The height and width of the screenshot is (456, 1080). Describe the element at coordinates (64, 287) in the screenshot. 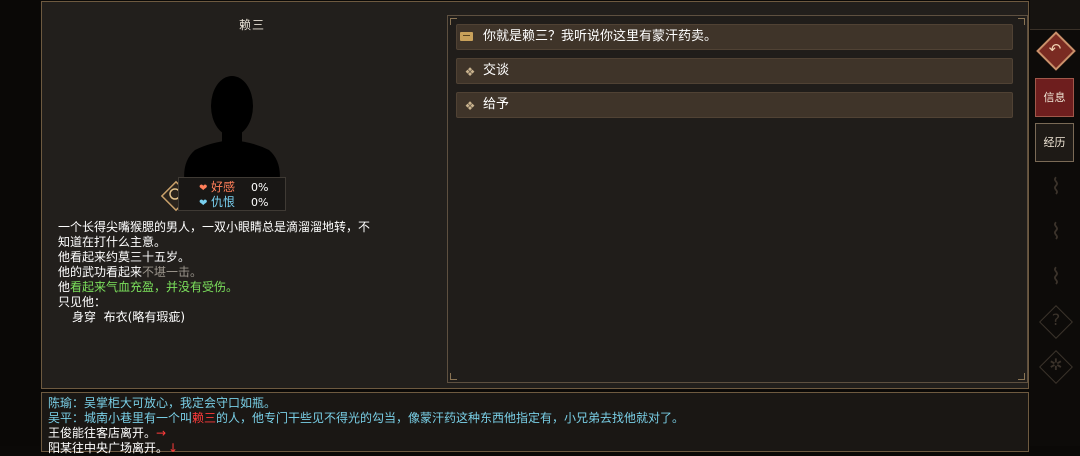

I see `desc-text: 他` at that location.